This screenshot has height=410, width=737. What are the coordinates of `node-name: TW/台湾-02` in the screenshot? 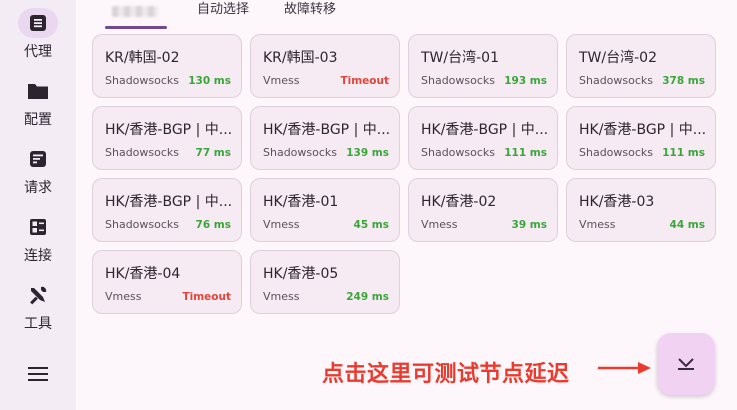 It's located at (618, 58).